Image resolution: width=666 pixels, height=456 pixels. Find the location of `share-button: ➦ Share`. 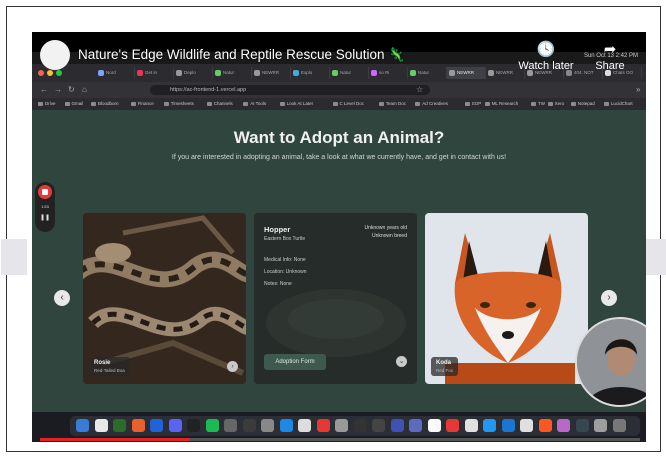

share-button: ➦ Share is located at coordinates (610, 56).